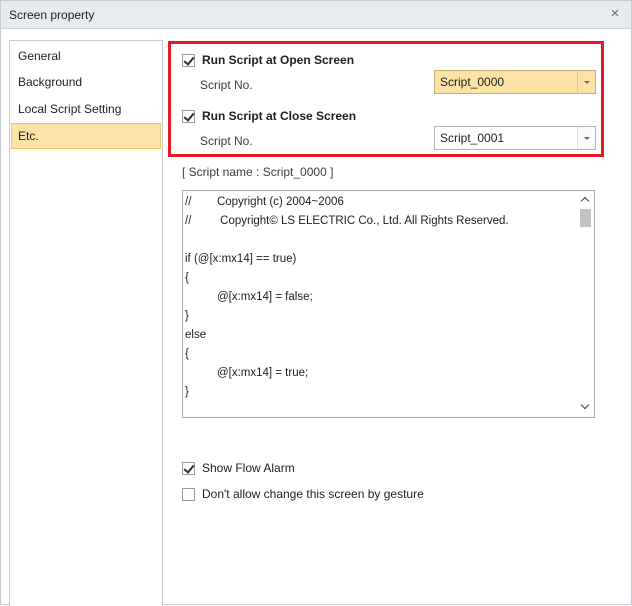  I want to click on vertical-scrollbar, so click(585, 304).